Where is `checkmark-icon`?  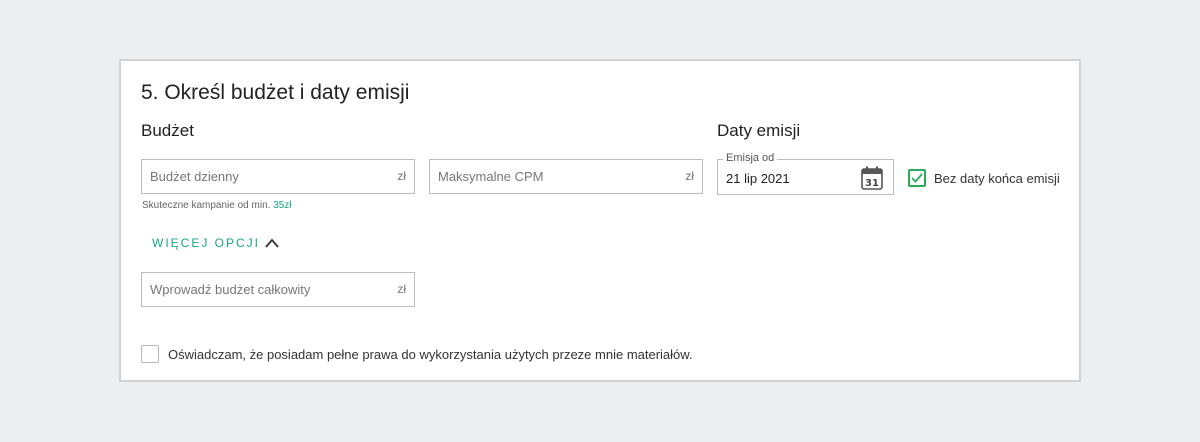
checkmark-icon is located at coordinates (917, 178).